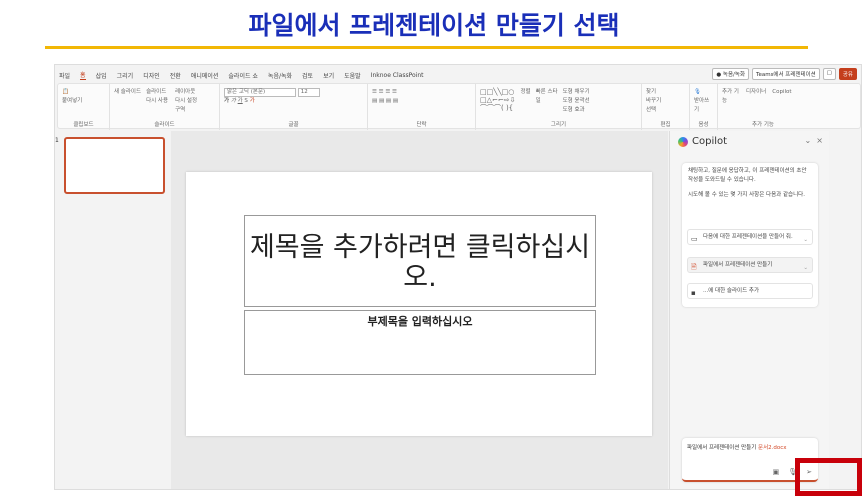 This screenshot has height=498, width=868. I want to click on suggestion-create-presentation: ▭ 다음에 대한 프레젠테이션을 만들어 줘. ⌄, so click(750, 237).